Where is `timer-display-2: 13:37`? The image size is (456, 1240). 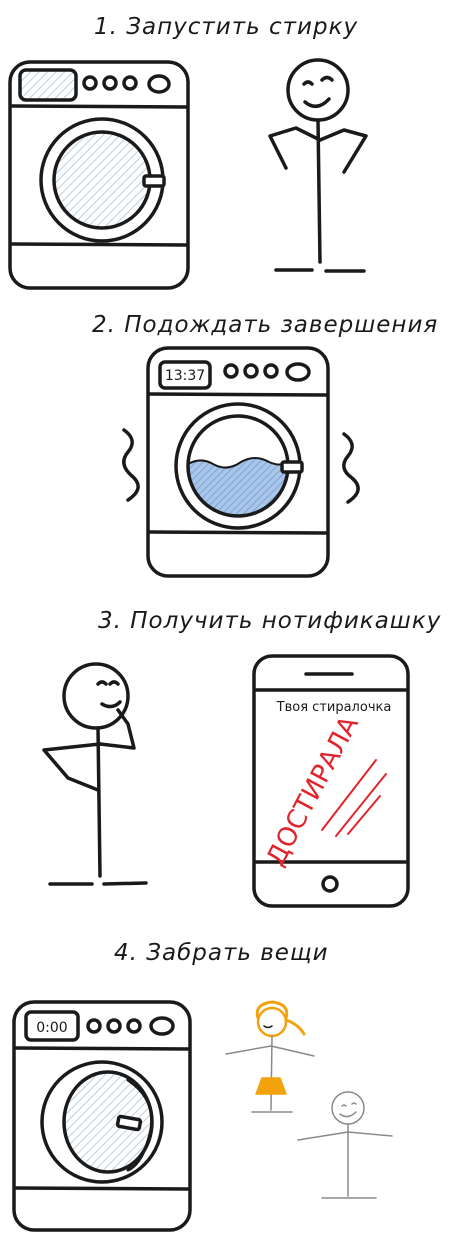 timer-display-2: 13:37 is located at coordinates (185, 376).